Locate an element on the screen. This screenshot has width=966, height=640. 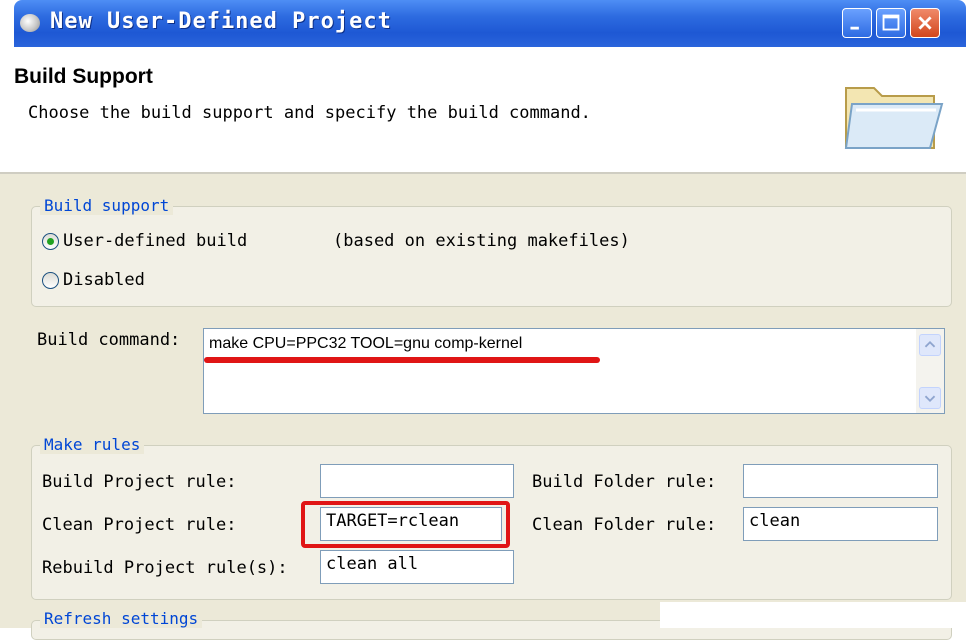
clean-rule-highlight-box is located at coordinates (405, 524).